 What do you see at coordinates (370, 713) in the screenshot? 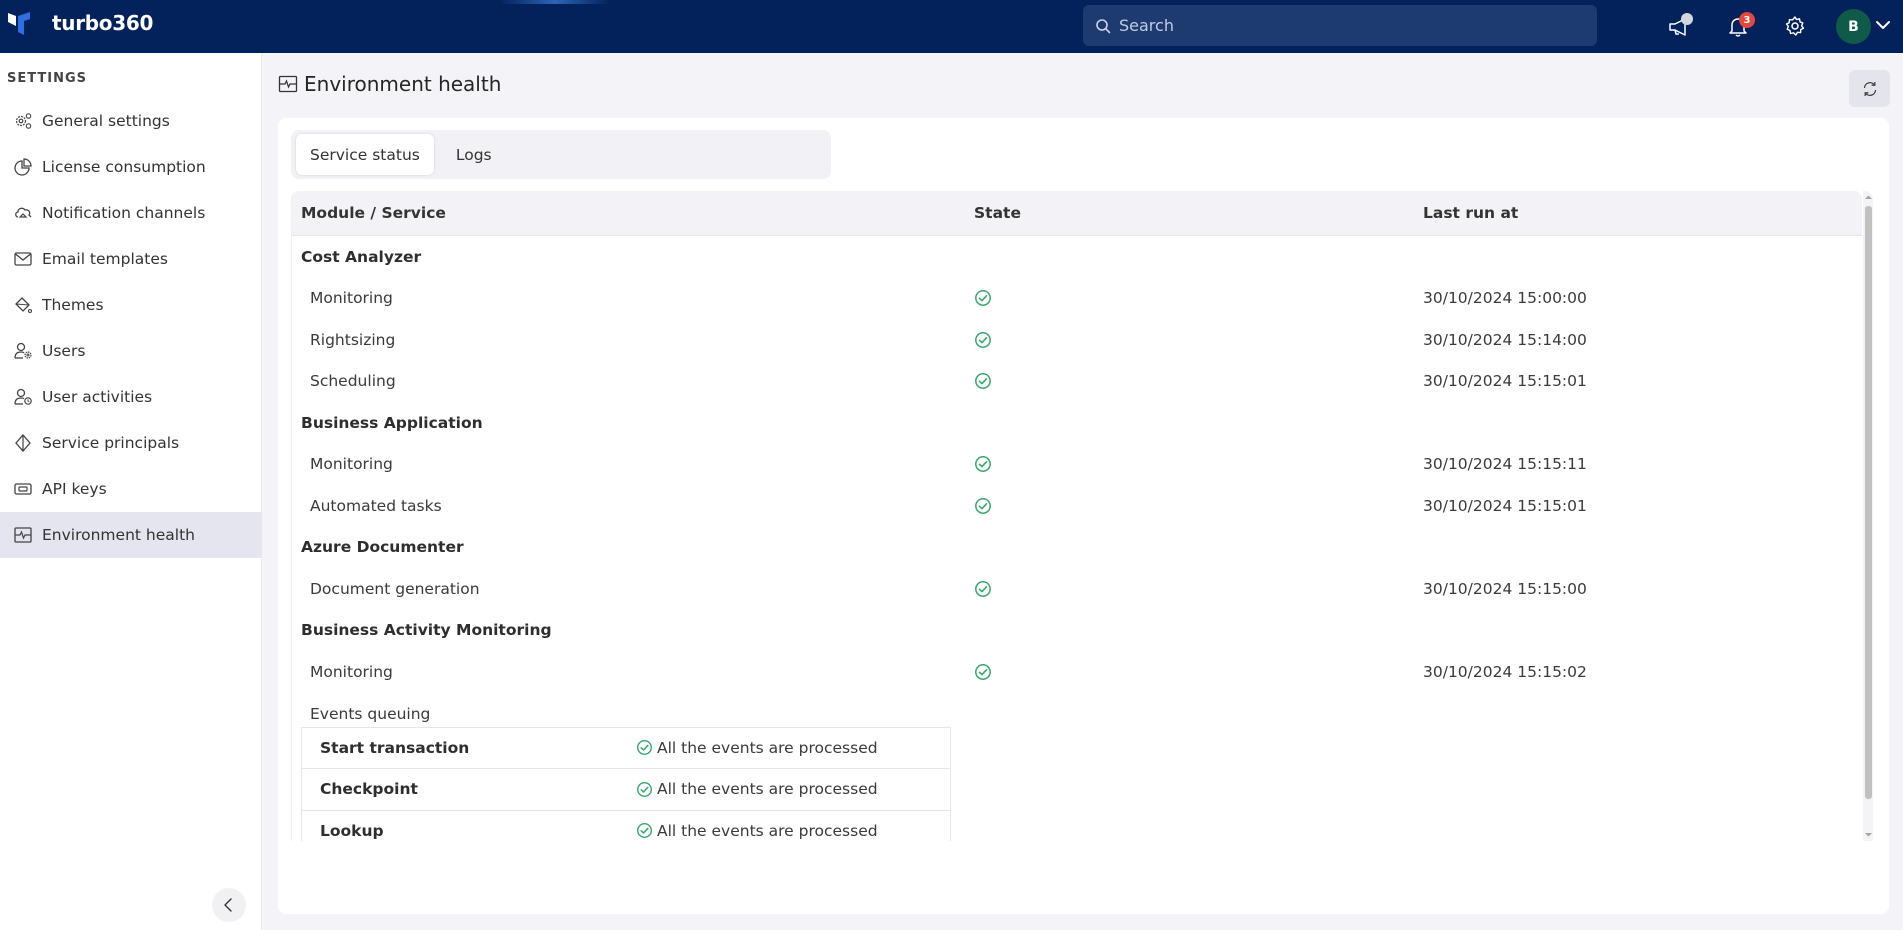
I see `service-name: Events queuing` at bounding box center [370, 713].